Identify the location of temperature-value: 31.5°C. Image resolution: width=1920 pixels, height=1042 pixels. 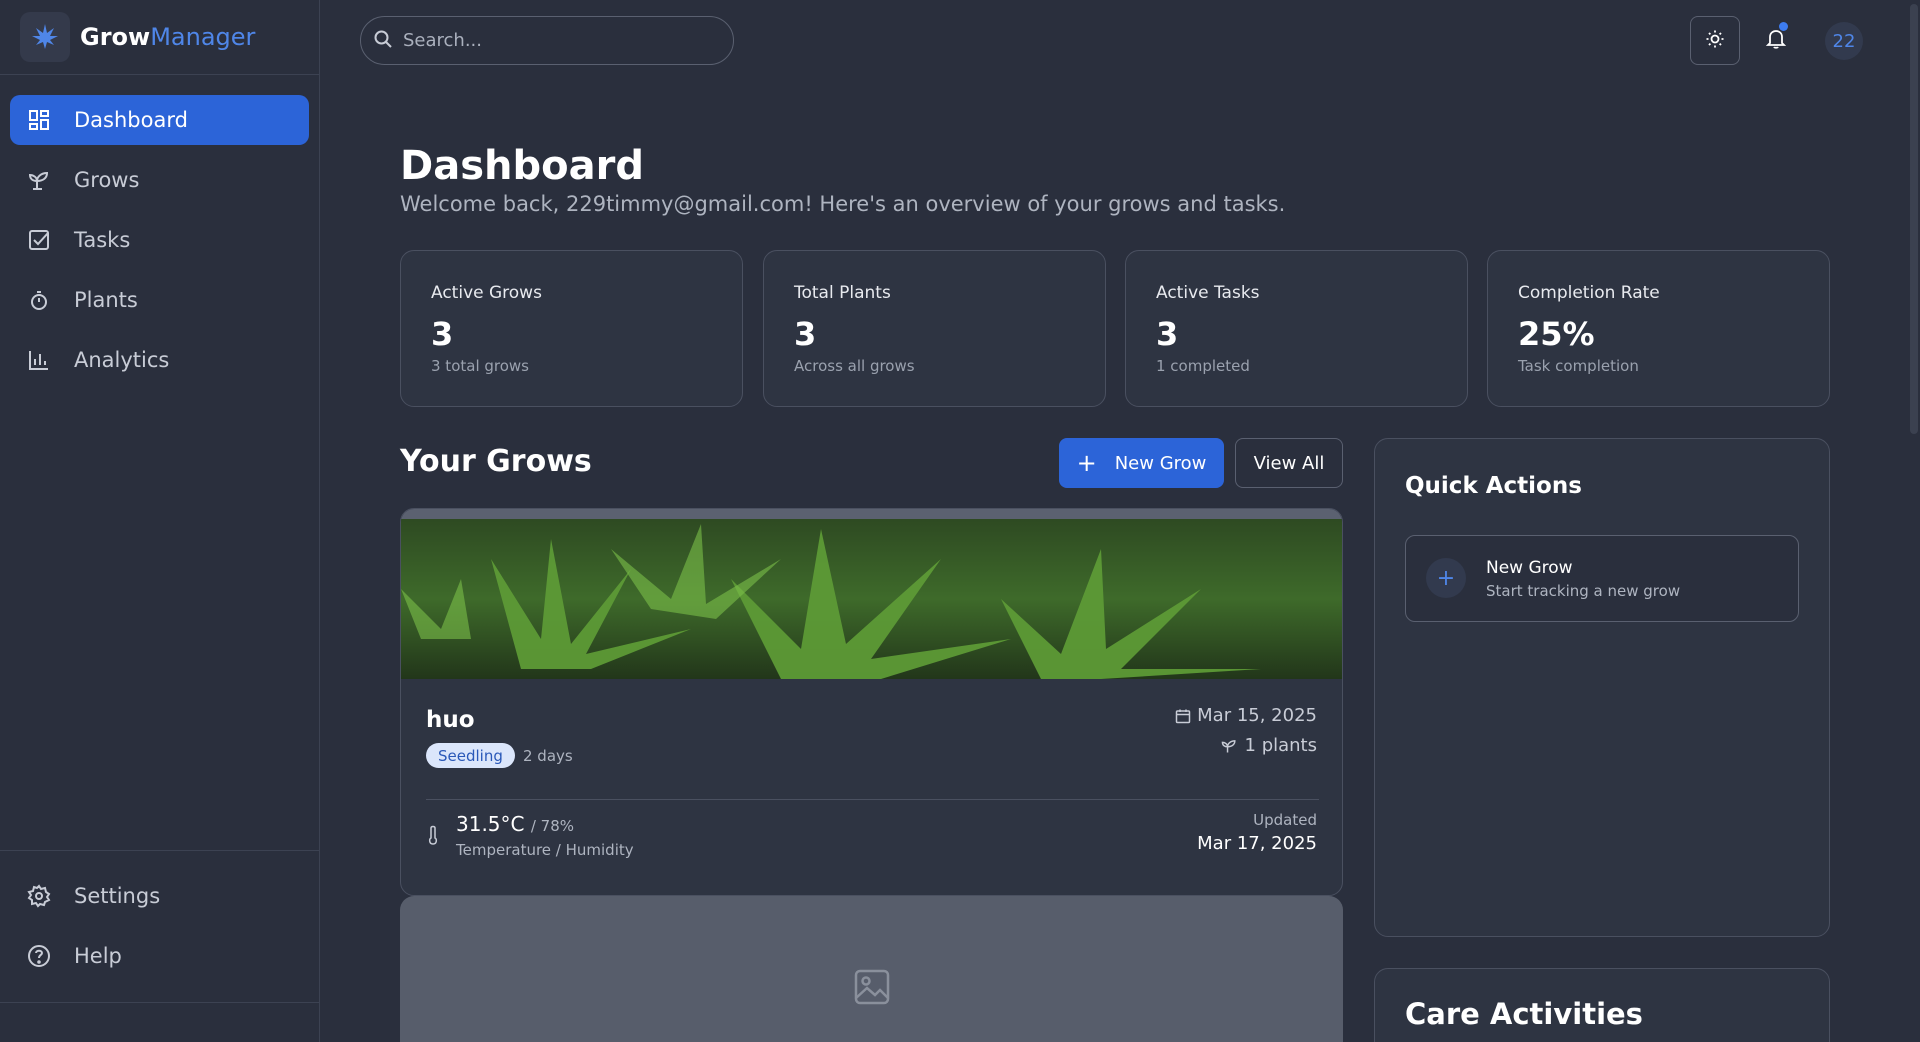
(490, 824).